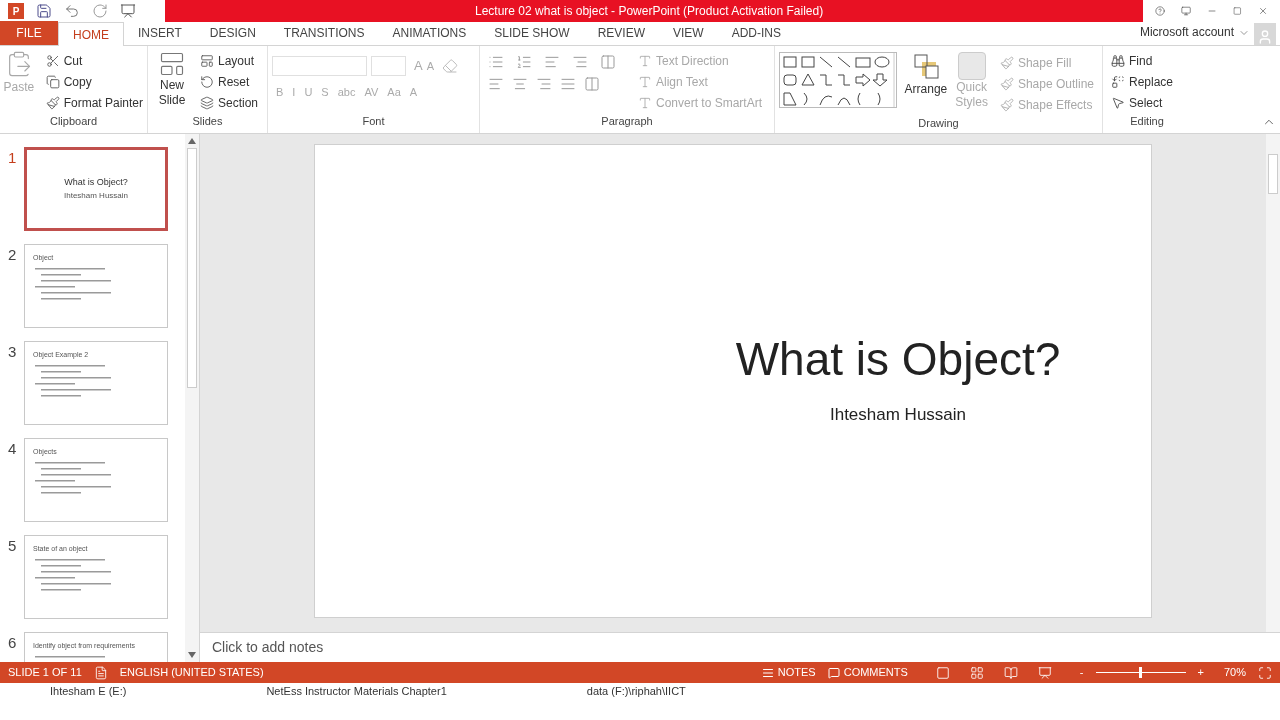 This screenshot has height=720, width=1280. I want to click on notes-button: NOTES, so click(788, 672).